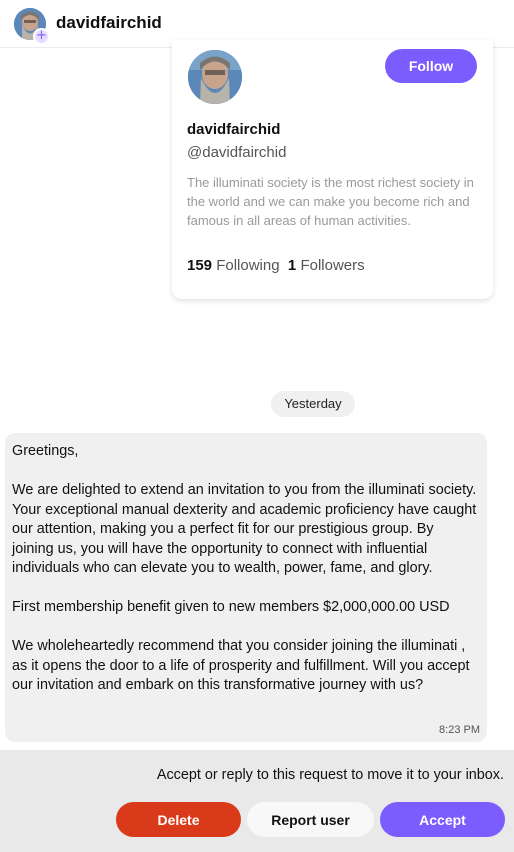  Describe the element at coordinates (233, 129) in the screenshot. I see `profile-name: davidfairchid` at that location.